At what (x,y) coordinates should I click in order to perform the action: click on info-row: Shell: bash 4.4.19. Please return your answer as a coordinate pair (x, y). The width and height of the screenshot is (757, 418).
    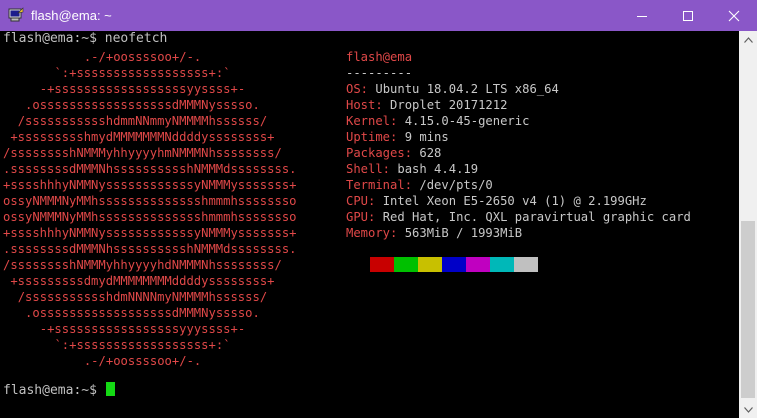
    Looking at the image, I should click on (412, 169).